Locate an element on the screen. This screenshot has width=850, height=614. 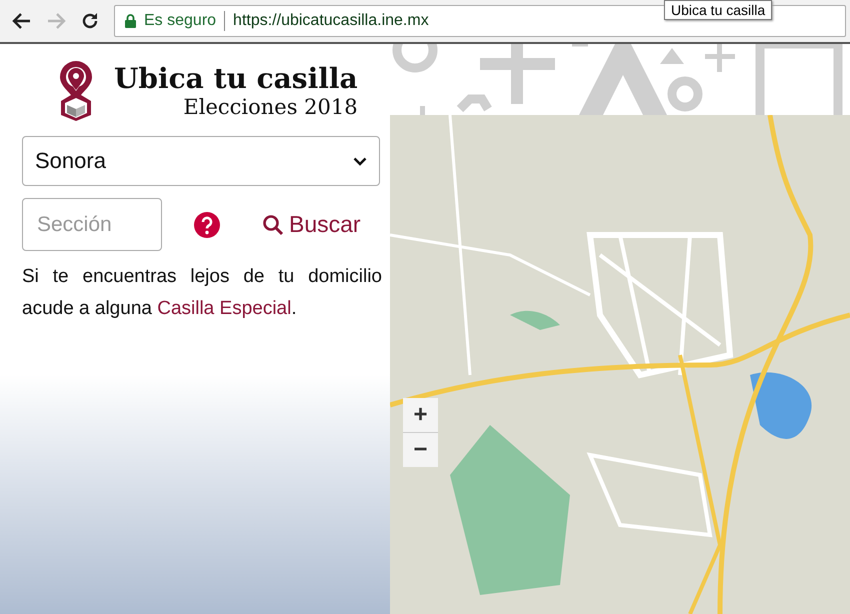
zoom-in-button: + is located at coordinates (420, 415).